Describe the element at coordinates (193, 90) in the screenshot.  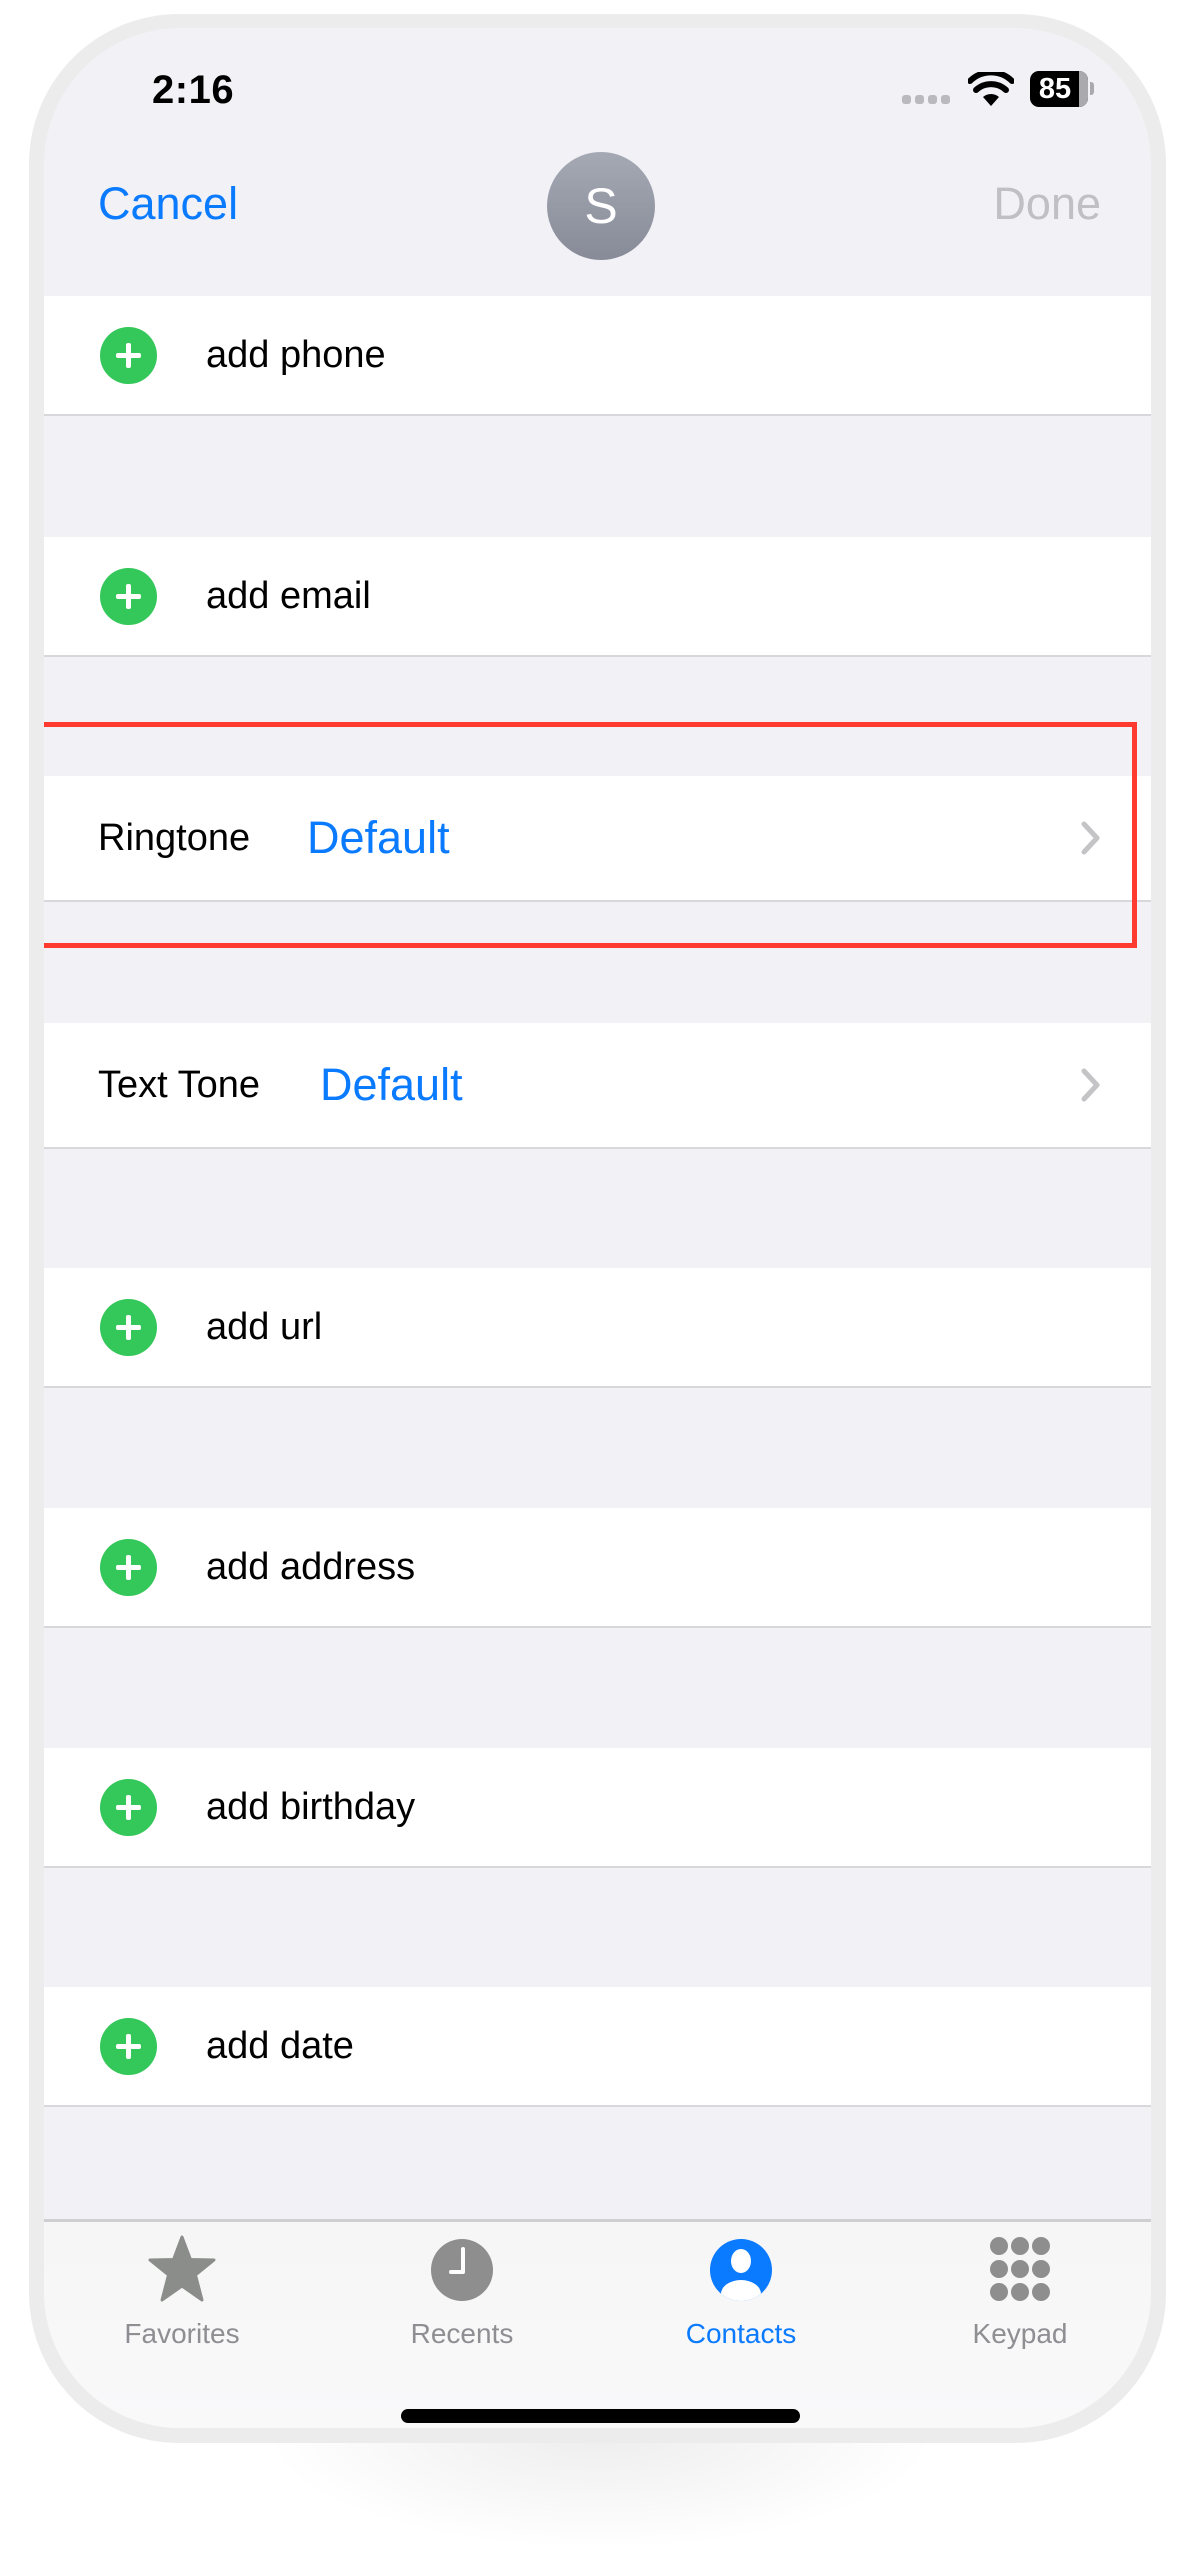
I see `status-time: 2:16` at that location.